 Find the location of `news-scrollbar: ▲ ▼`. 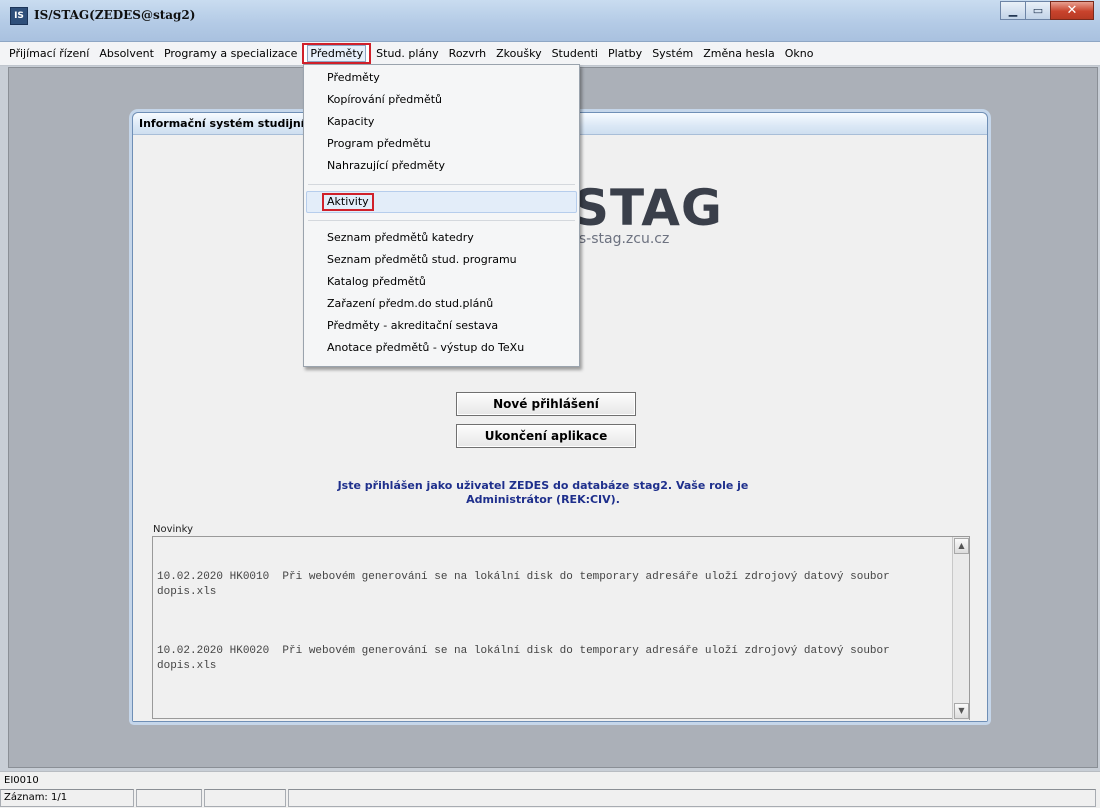

news-scrollbar: ▲ ▼ is located at coordinates (961, 628).